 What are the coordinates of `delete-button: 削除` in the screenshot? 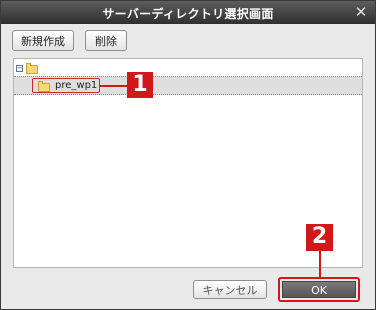 It's located at (106, 40).